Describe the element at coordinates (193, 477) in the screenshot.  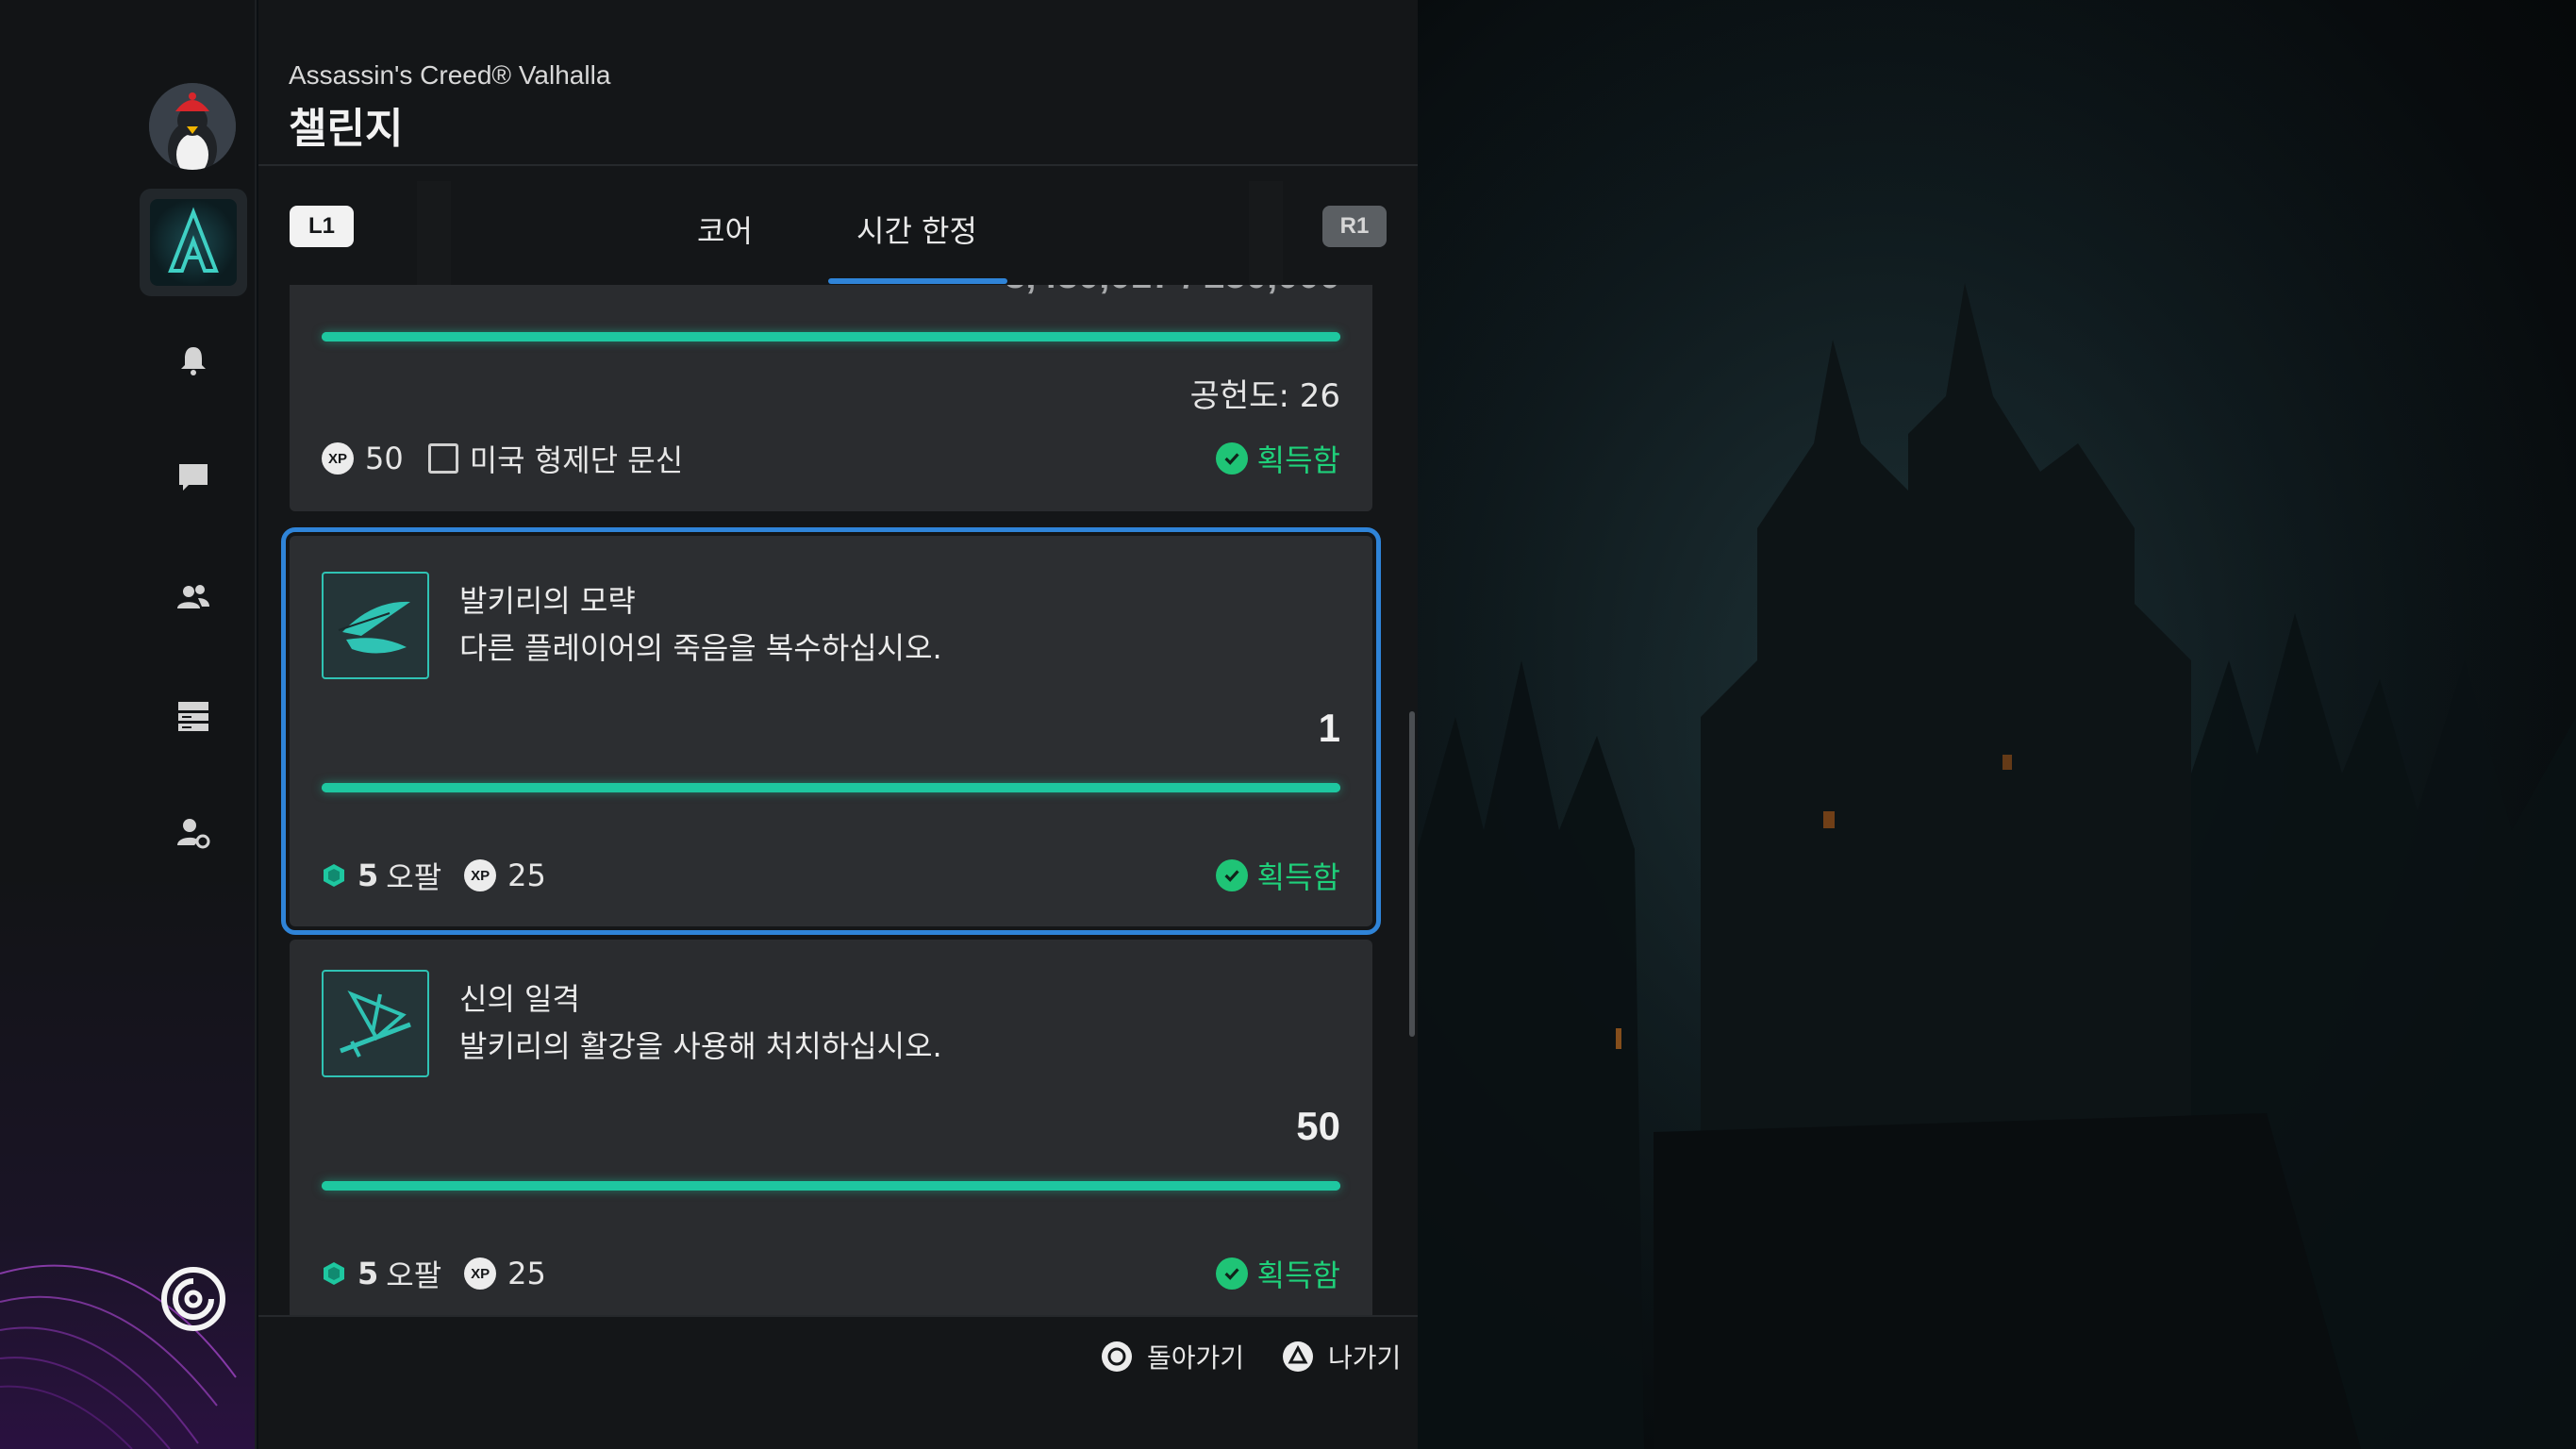
I see `chat-icon` at that location.